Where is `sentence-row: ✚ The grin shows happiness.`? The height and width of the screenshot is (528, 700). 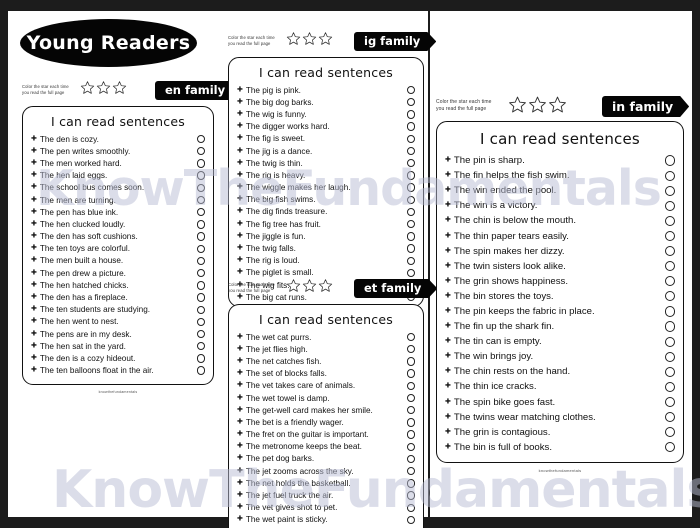
sentence-row: ✚ The grin shows happiness. is located at coordinates (560, 281).